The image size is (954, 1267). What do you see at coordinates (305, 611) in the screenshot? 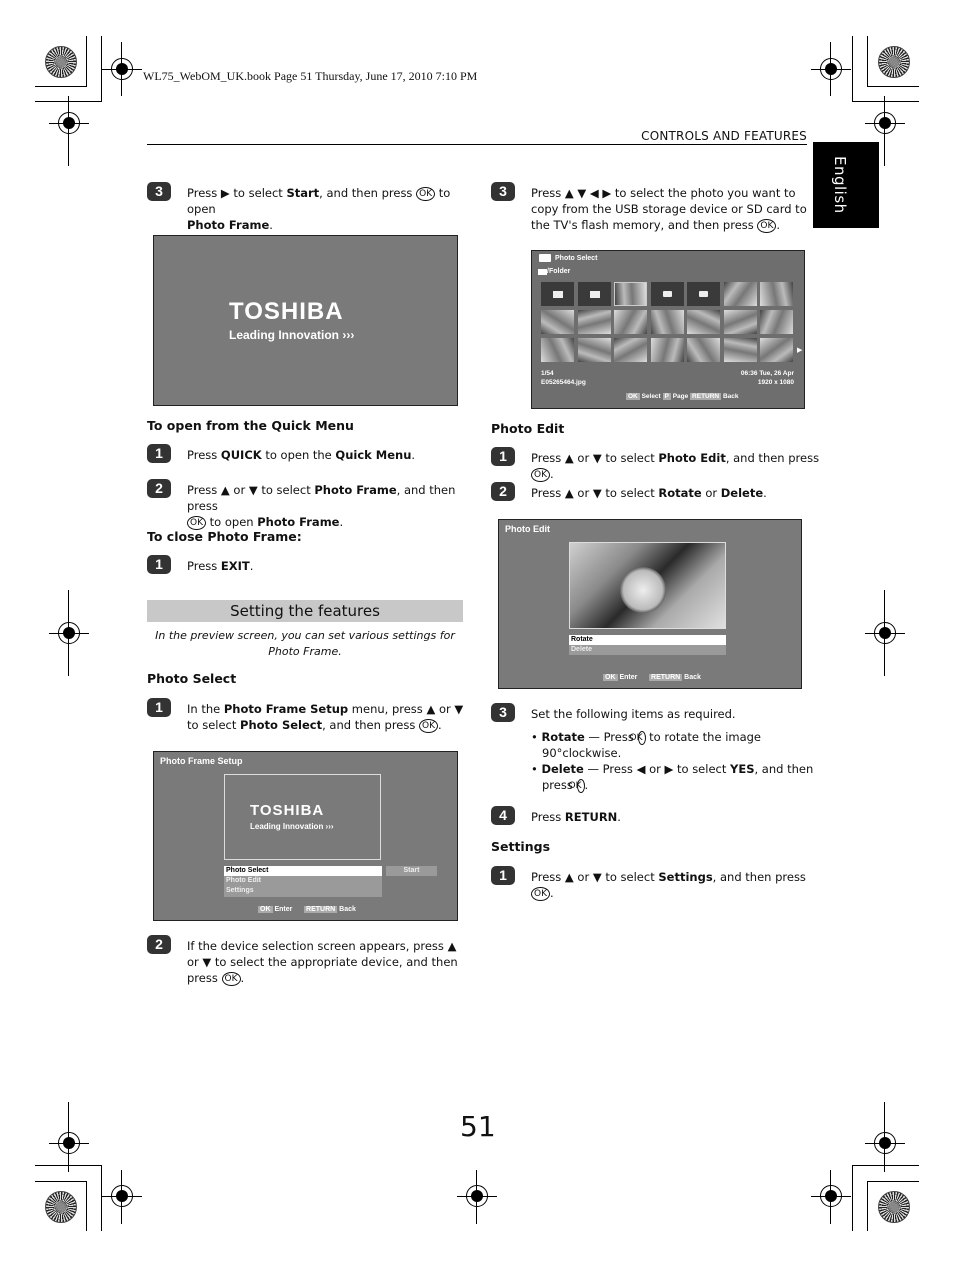
I see `section-banner: Setting the features` at bounding box center [305, 611].